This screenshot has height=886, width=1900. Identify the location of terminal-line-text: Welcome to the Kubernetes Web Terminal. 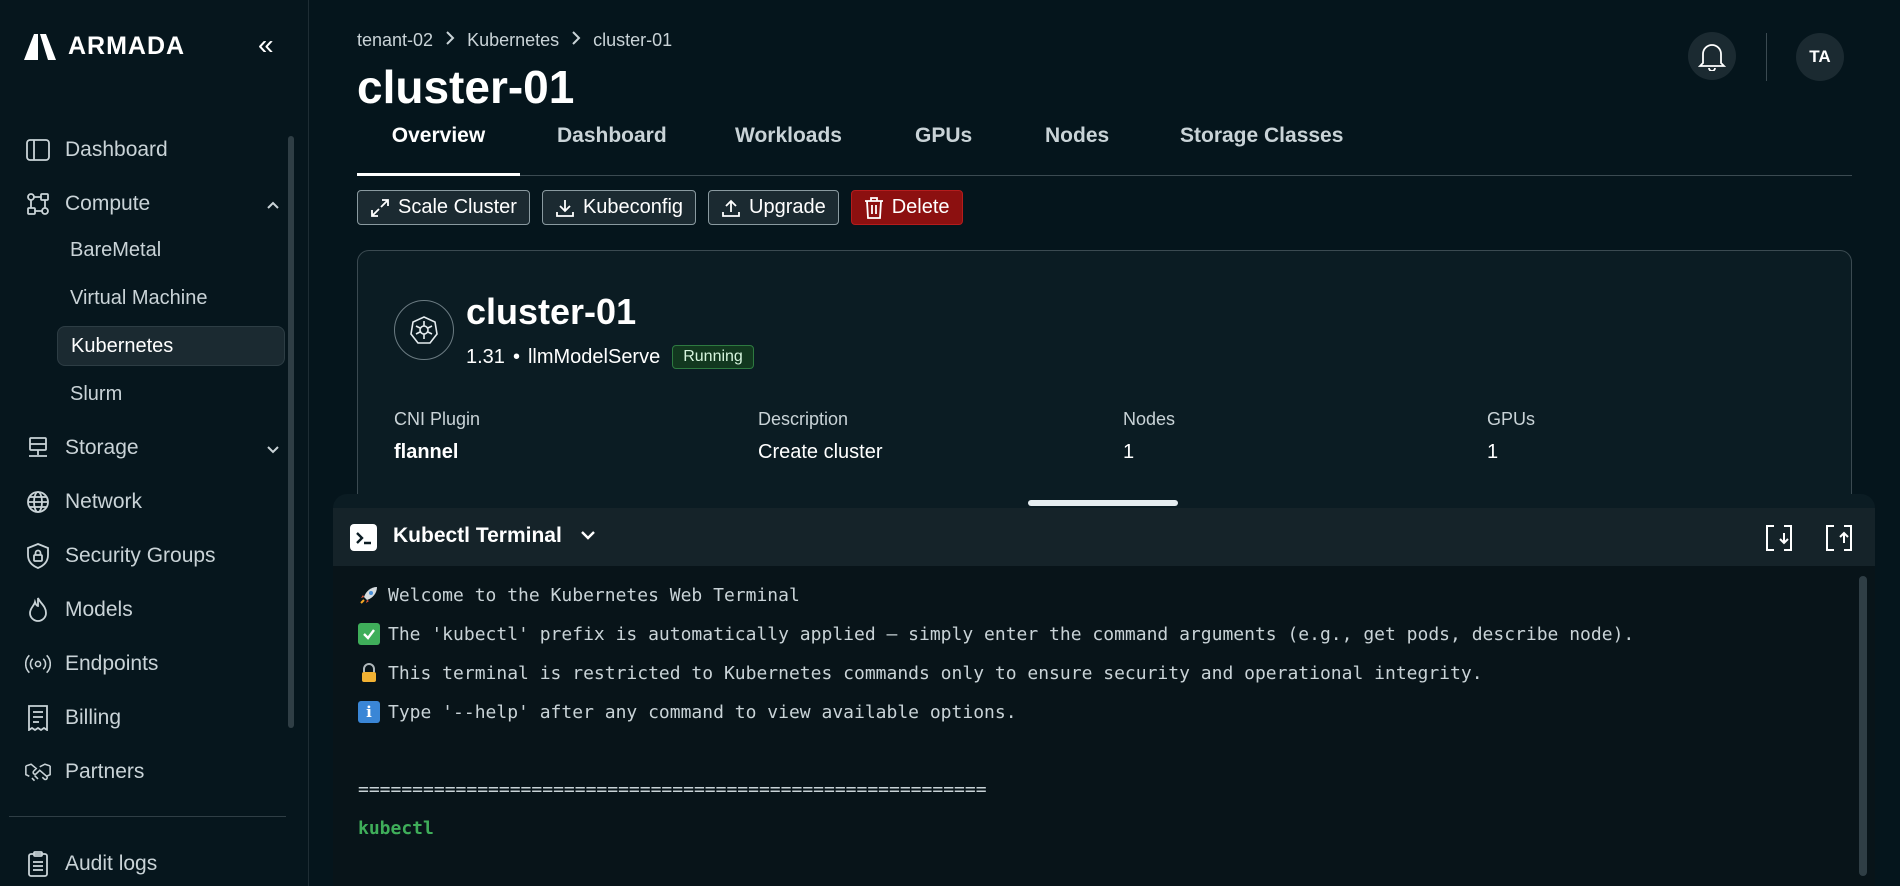
(594, 595).